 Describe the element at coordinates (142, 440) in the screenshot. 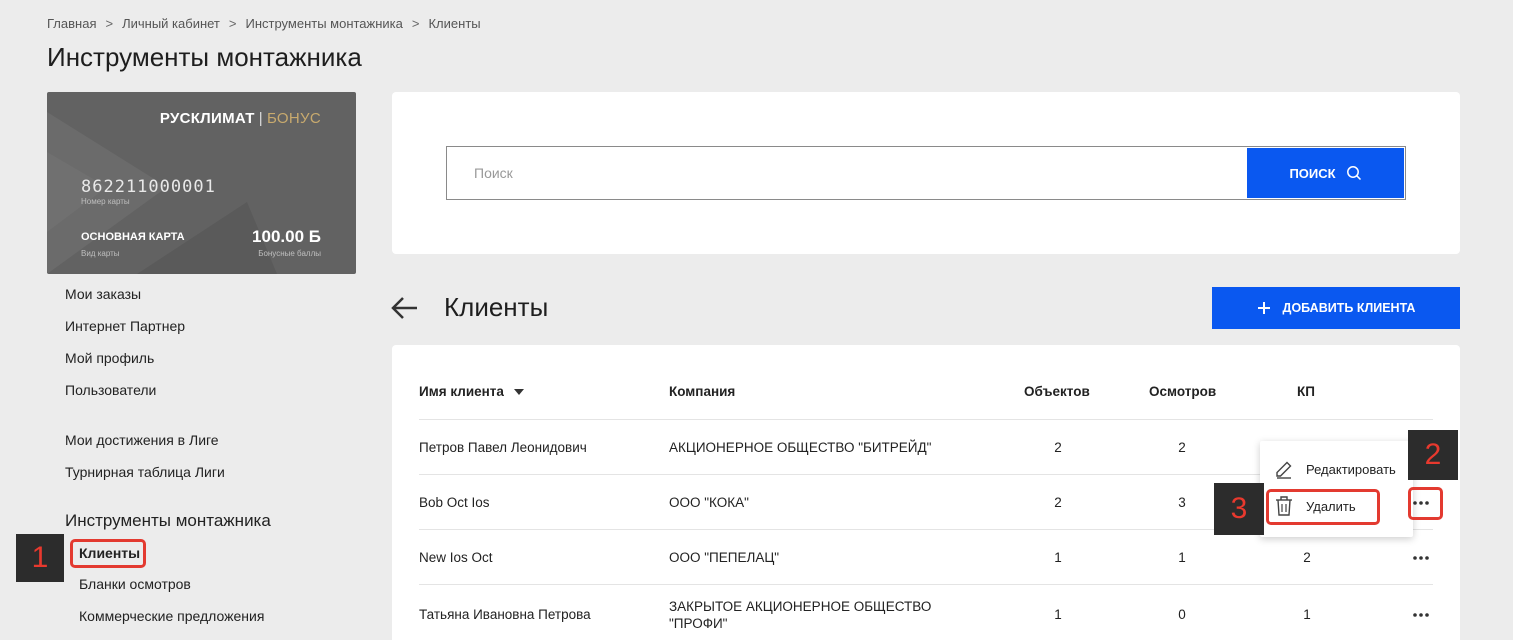

I see `sidebar-item-achievements: Мои достижения в Лиге` at that location.